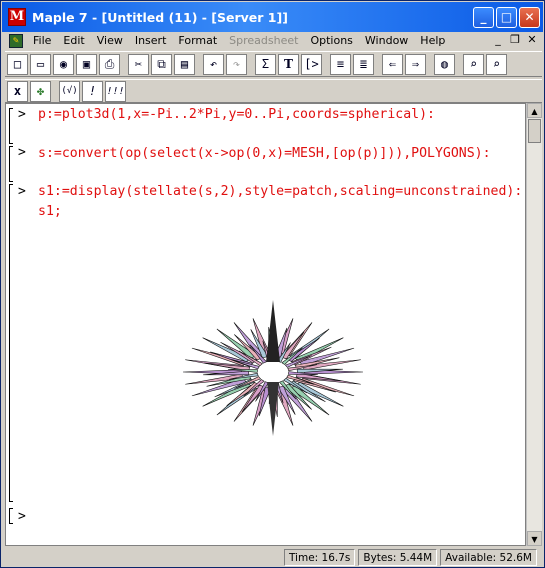 This screenshot has width=545, height=568. I want to click on menu-file: File, so click(42, 41).